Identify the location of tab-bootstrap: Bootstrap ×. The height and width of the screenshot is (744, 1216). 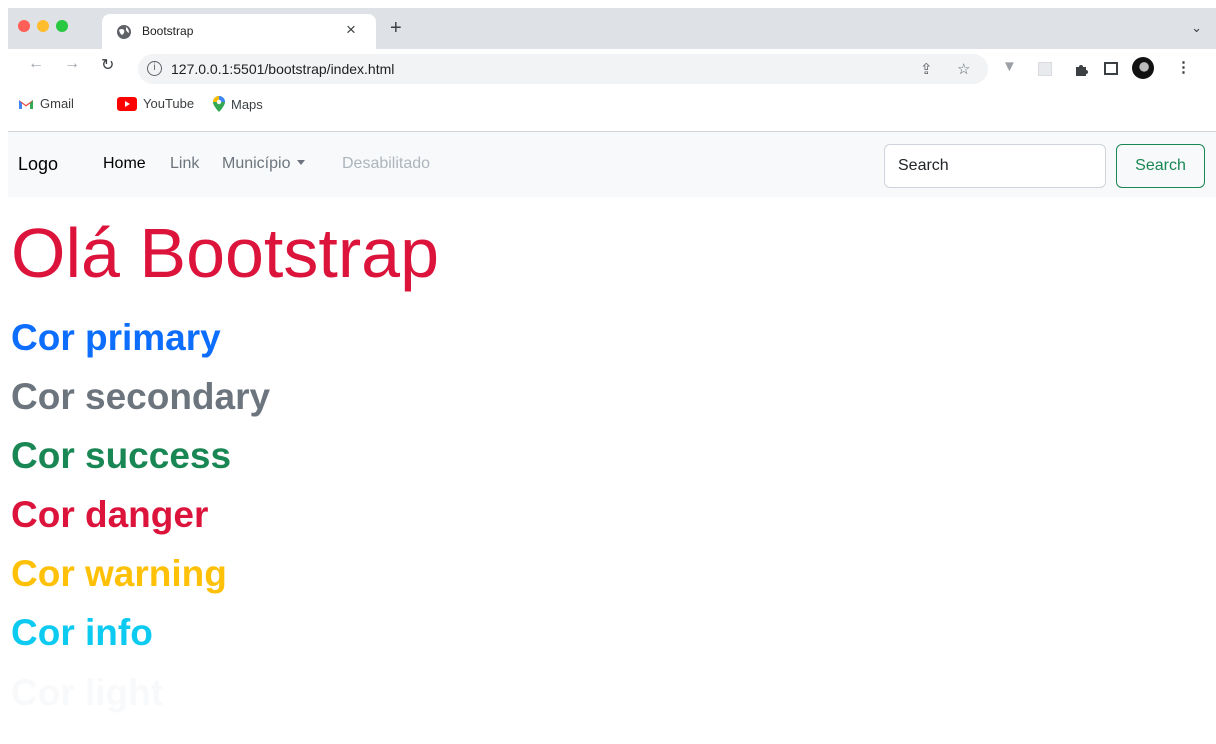
(239, 31).